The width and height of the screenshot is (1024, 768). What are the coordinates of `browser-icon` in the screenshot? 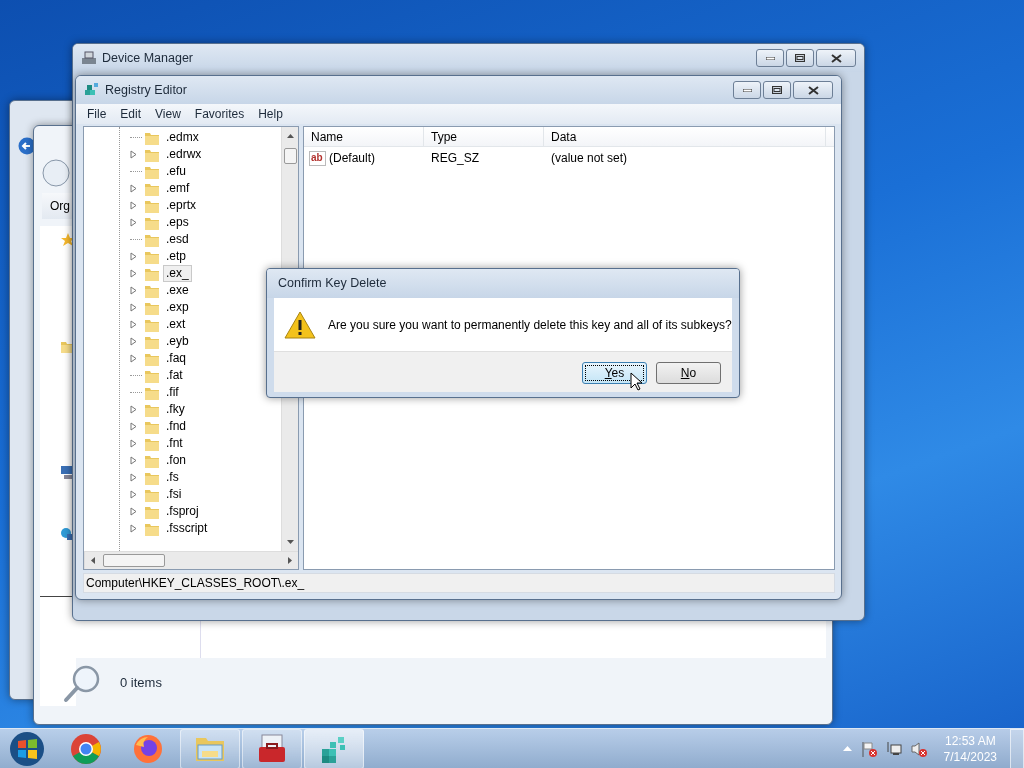 It's located at (86, 748).